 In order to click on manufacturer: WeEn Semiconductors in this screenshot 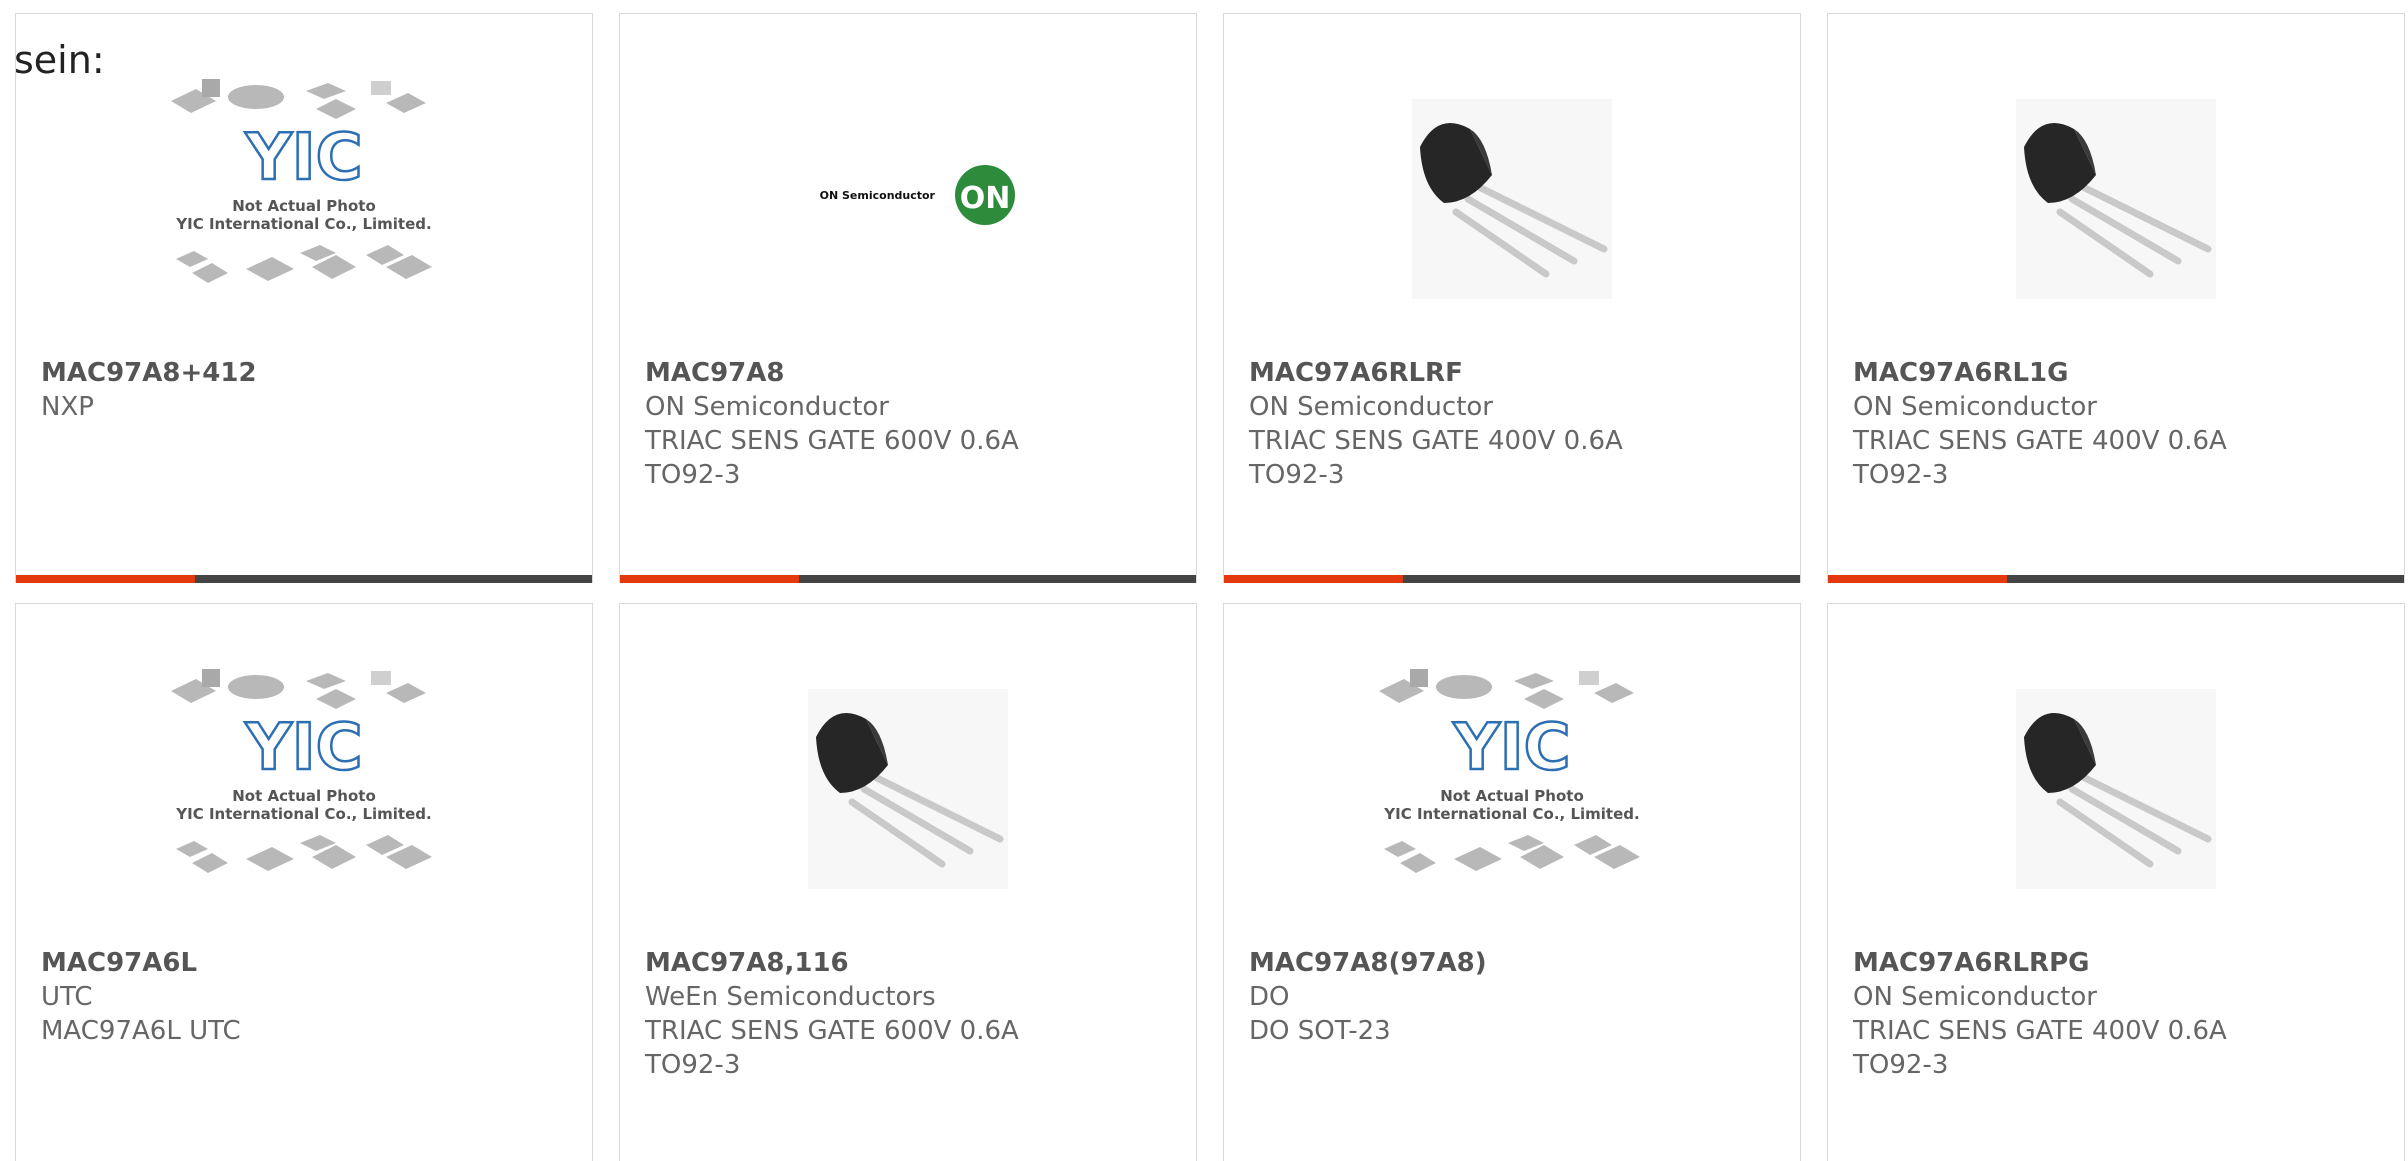, I will do `click(790, 997)`.